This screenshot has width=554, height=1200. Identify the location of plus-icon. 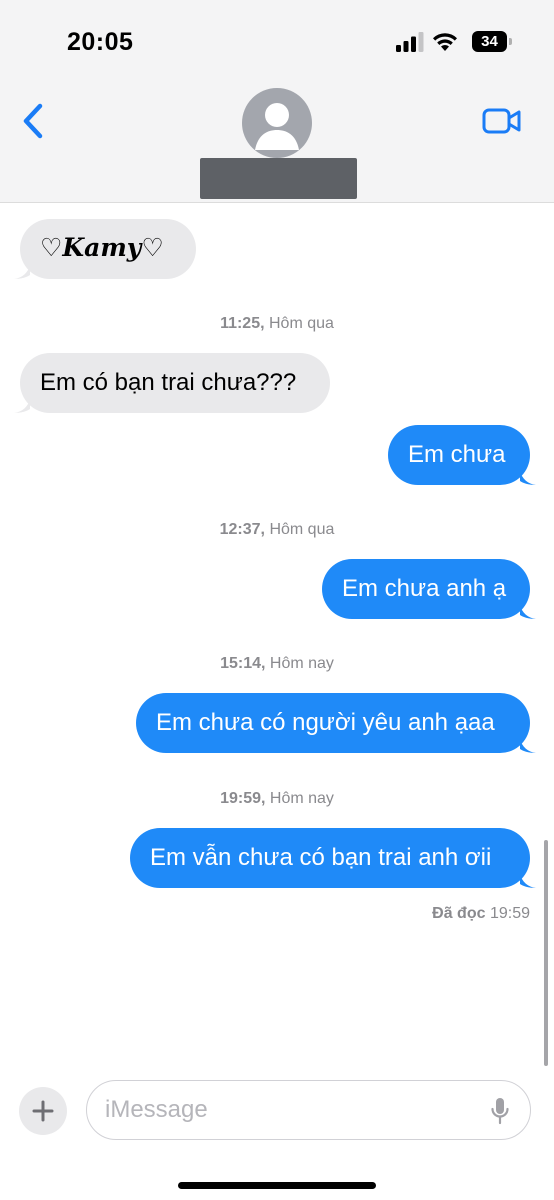
(43, 1111).